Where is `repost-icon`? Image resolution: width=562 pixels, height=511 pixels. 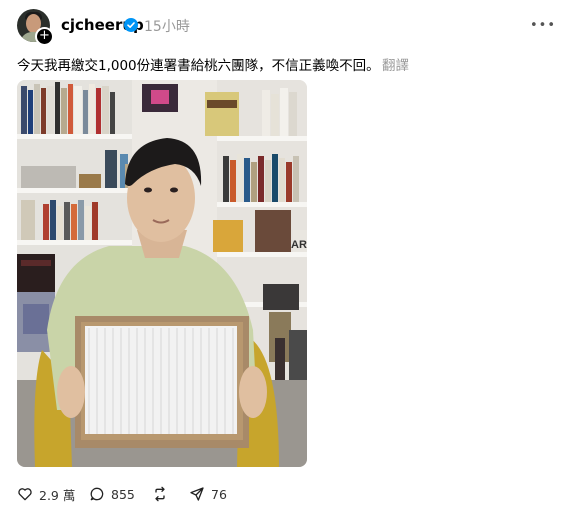
repost-icon is located at coordinates (160, 494).